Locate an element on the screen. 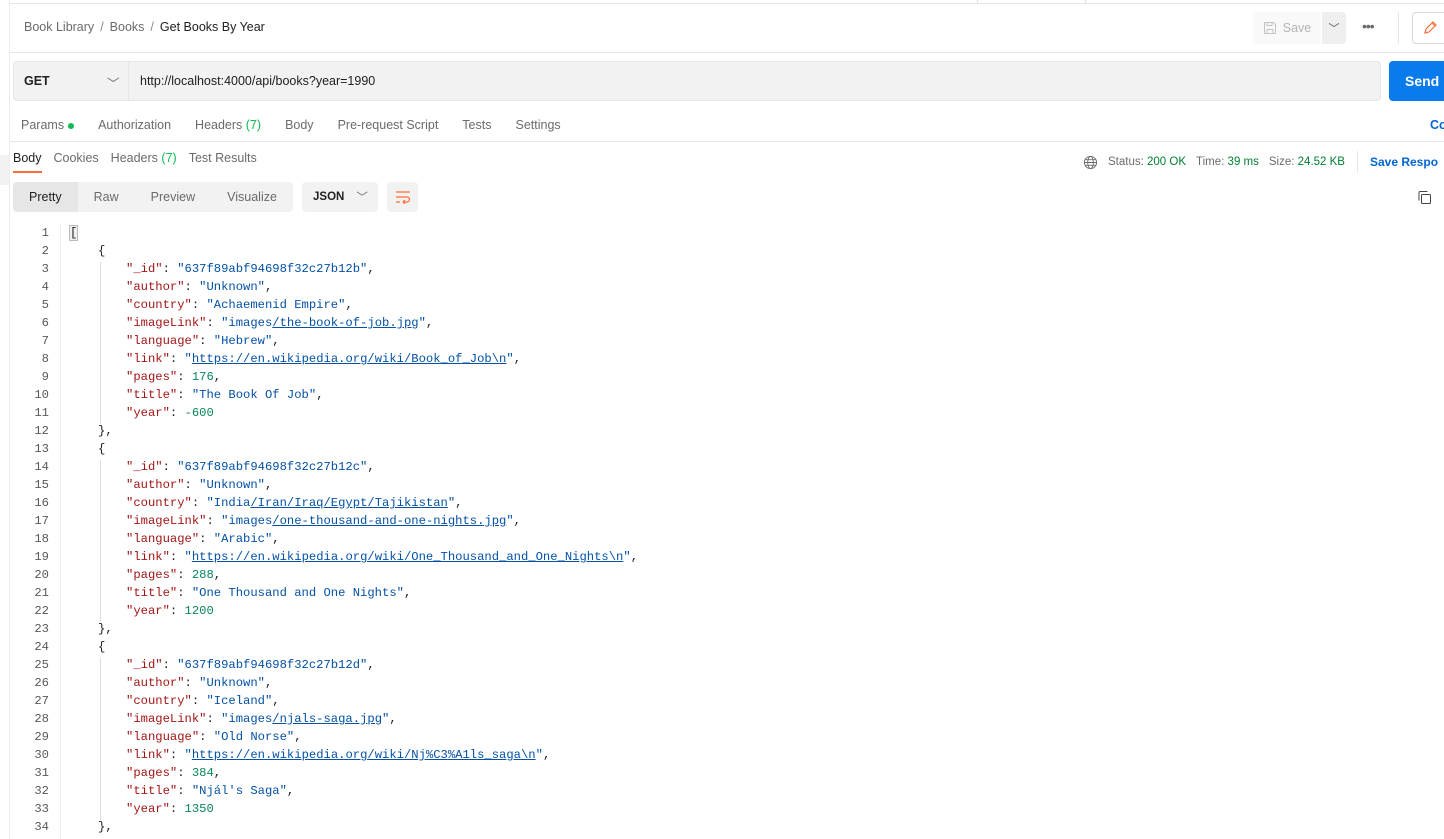 This screenshot has height=839, width=1444. breadcrumb: Book Library / Books / Get Books By Year is located at coordinates (144, 27).